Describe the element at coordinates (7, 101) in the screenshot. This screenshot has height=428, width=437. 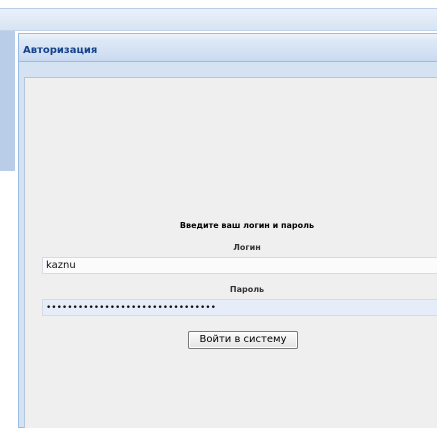
I see `side-panel-strip` at that location.